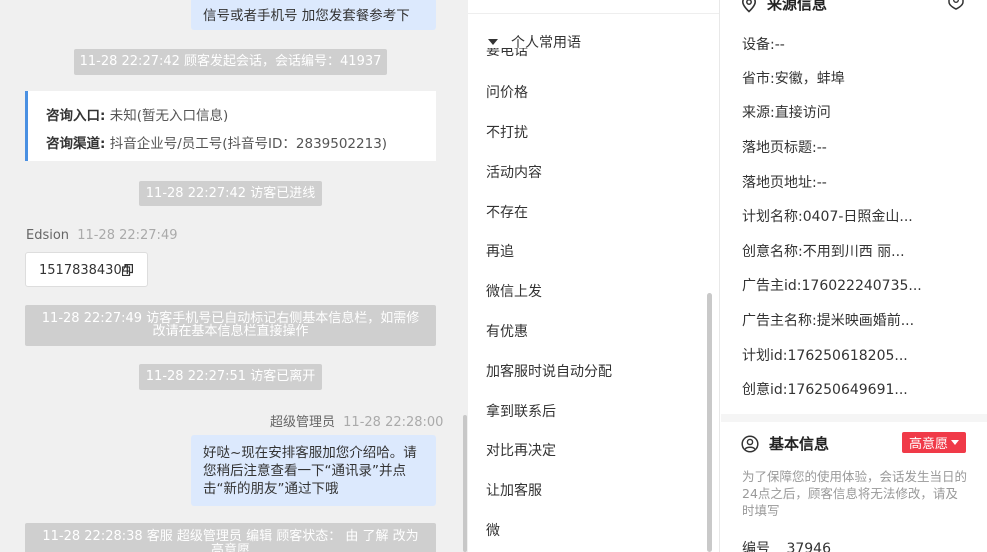  Describe the element at coordinates (763, 45) in the screenshot. I see `source-field-device: 设备:--` at that location.